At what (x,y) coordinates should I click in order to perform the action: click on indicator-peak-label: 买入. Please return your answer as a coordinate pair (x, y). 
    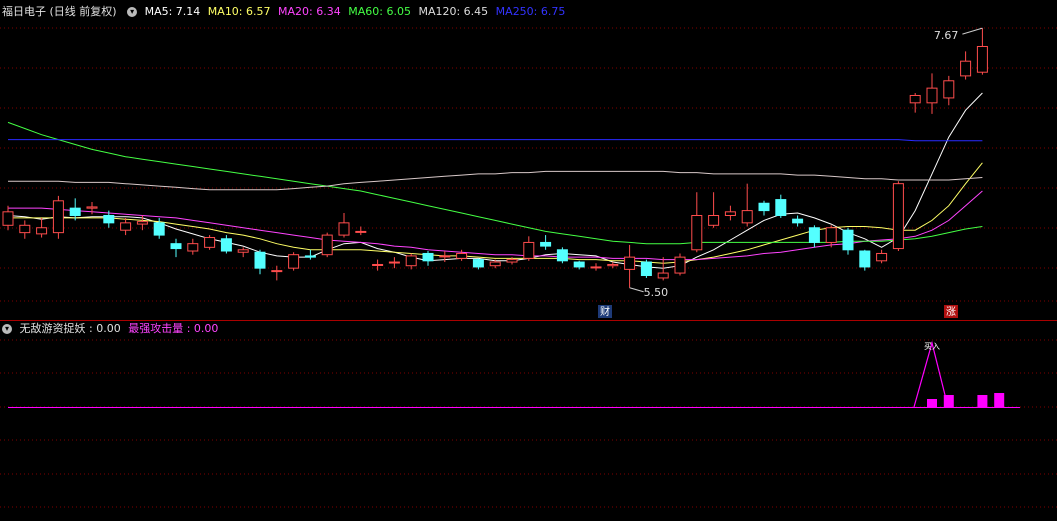
    Looking at the image, I should click on (932, 346).